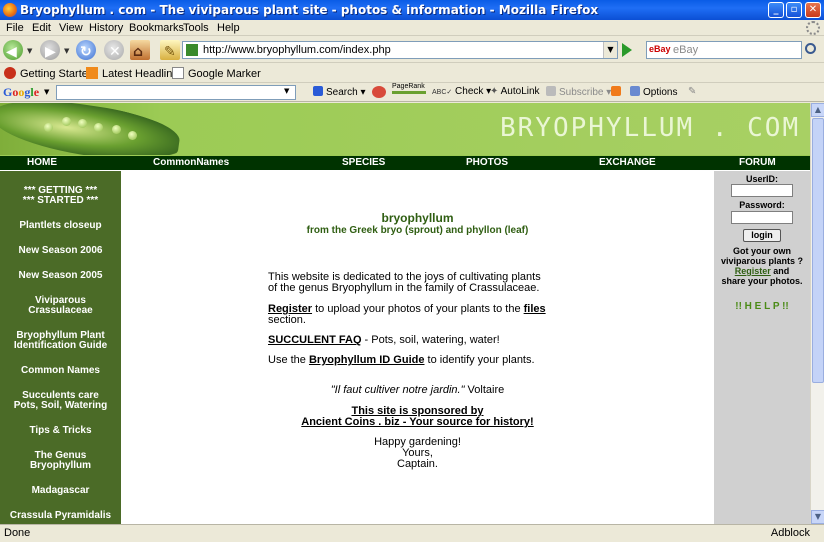 The width and height of the screenshot is (824, 542). What do you see at coordinates (409, 88) in the screenshot?
I see `pagerank-indicator: PageRank` at bounding box center [409, 88].